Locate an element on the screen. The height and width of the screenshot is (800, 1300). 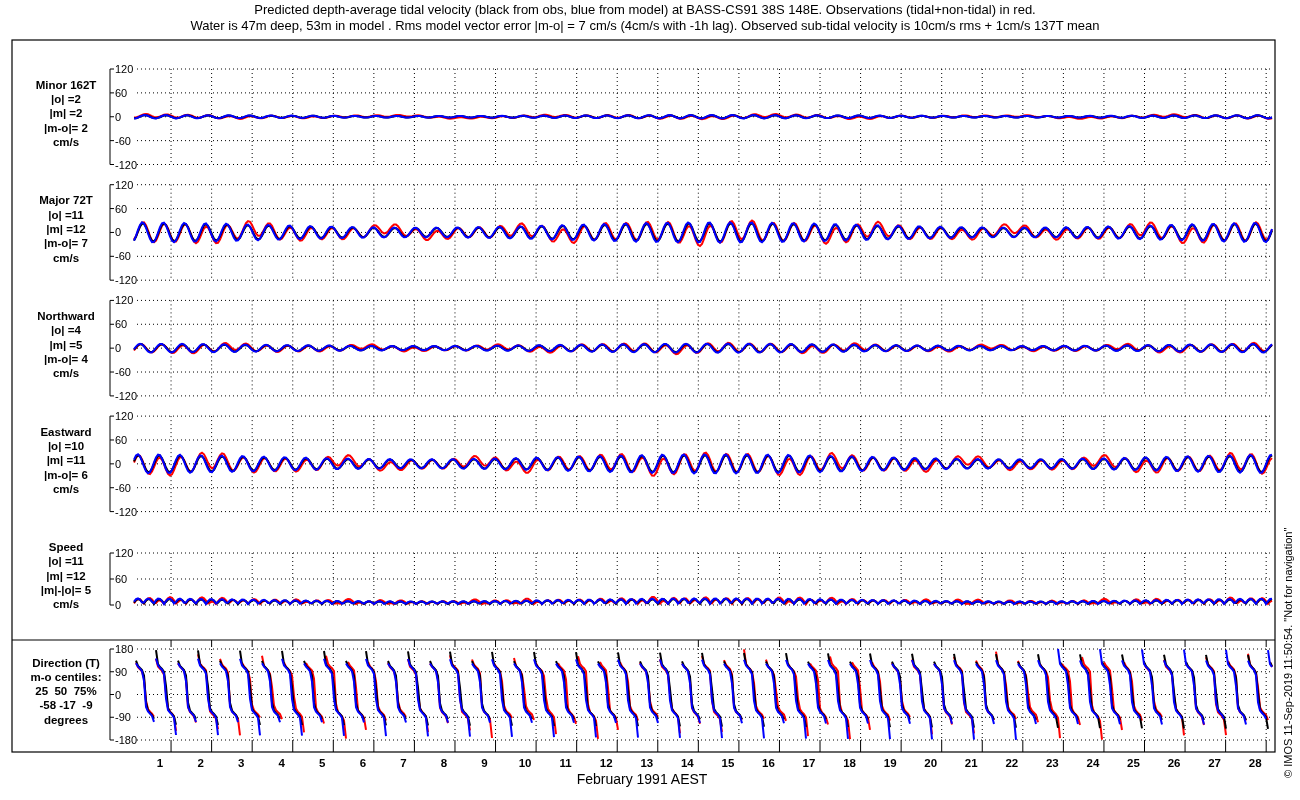
panel-label: |m-o|= 2 is located at coordinates (66, 127).